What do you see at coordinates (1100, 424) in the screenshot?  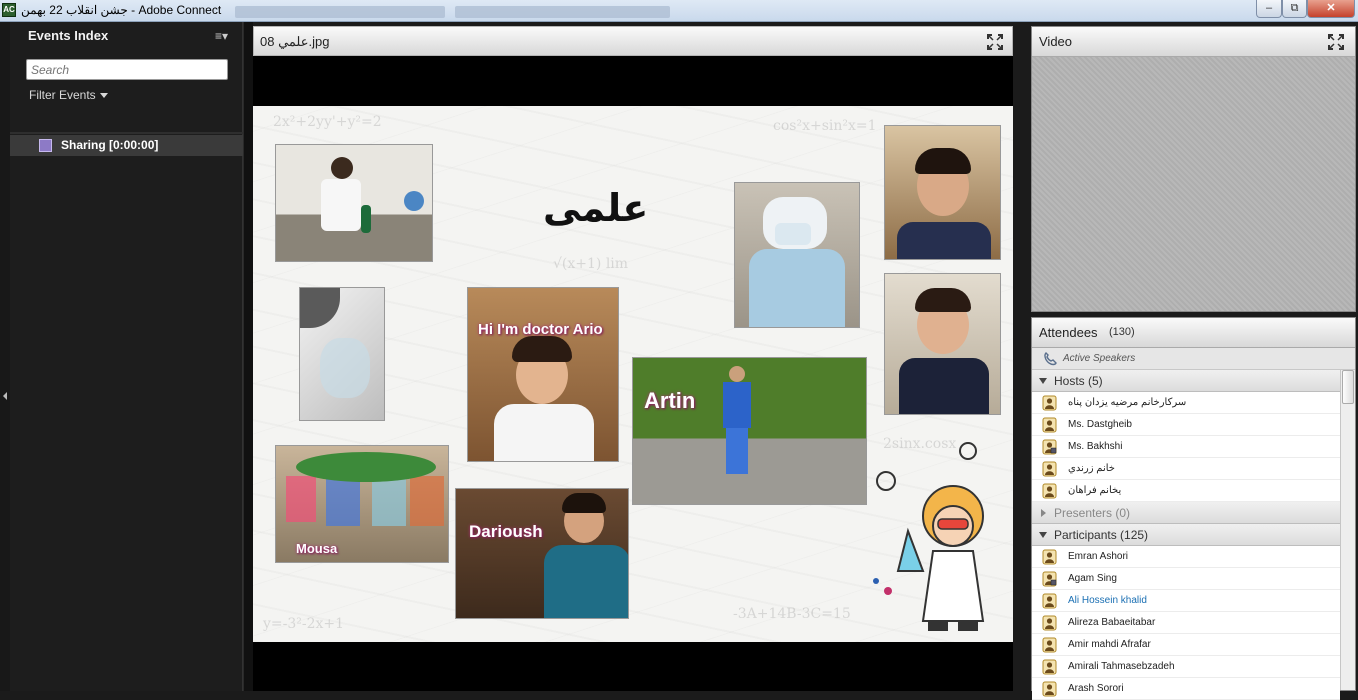 I see `attendee-name: Ms. Dastgheib` at bounding box center [1100, 424].